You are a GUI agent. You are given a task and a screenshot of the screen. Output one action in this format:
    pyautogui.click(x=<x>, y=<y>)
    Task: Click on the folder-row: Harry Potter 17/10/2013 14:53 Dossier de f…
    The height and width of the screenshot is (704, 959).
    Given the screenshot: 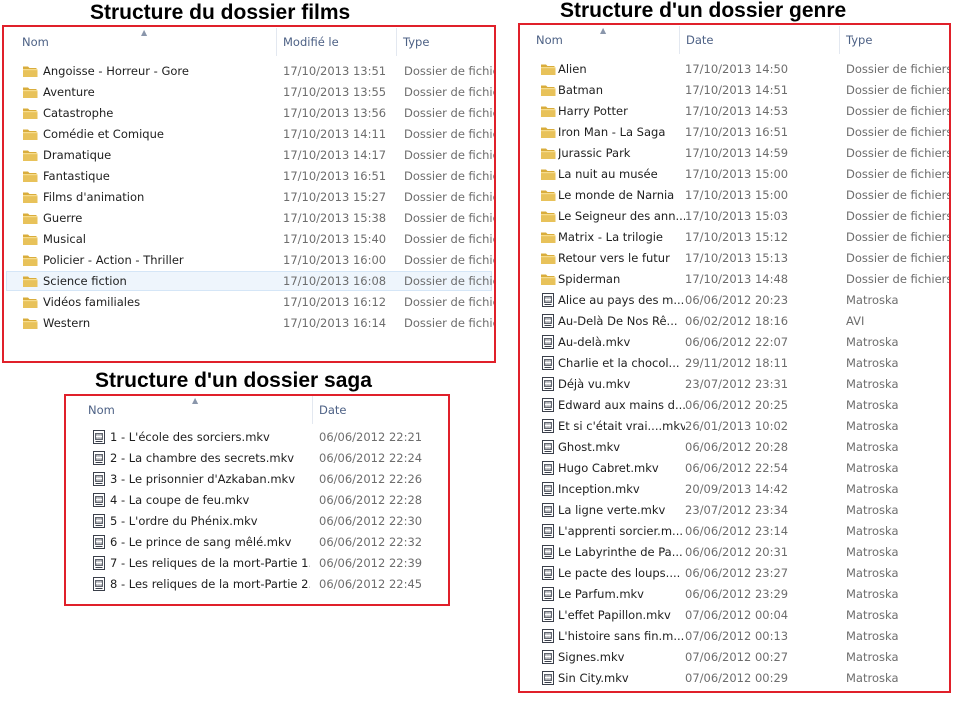 What is the action you would take?
    pyautogui.click(x=735, y=111)
    